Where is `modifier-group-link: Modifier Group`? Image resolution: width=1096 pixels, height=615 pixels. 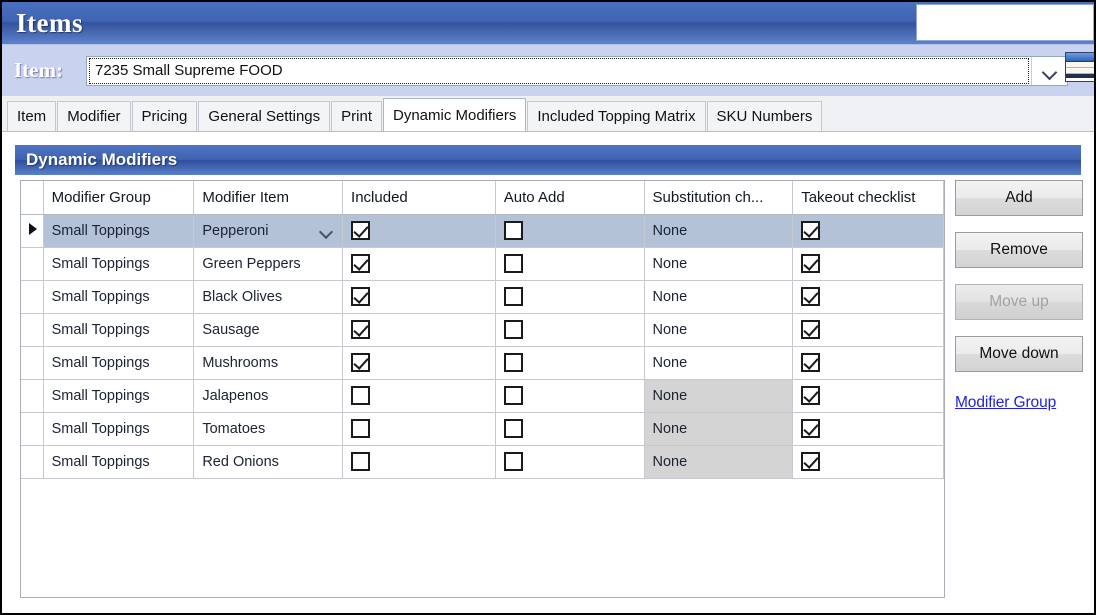
modifier-group-link: Modifier Group is located at coordinates (1005, 403).